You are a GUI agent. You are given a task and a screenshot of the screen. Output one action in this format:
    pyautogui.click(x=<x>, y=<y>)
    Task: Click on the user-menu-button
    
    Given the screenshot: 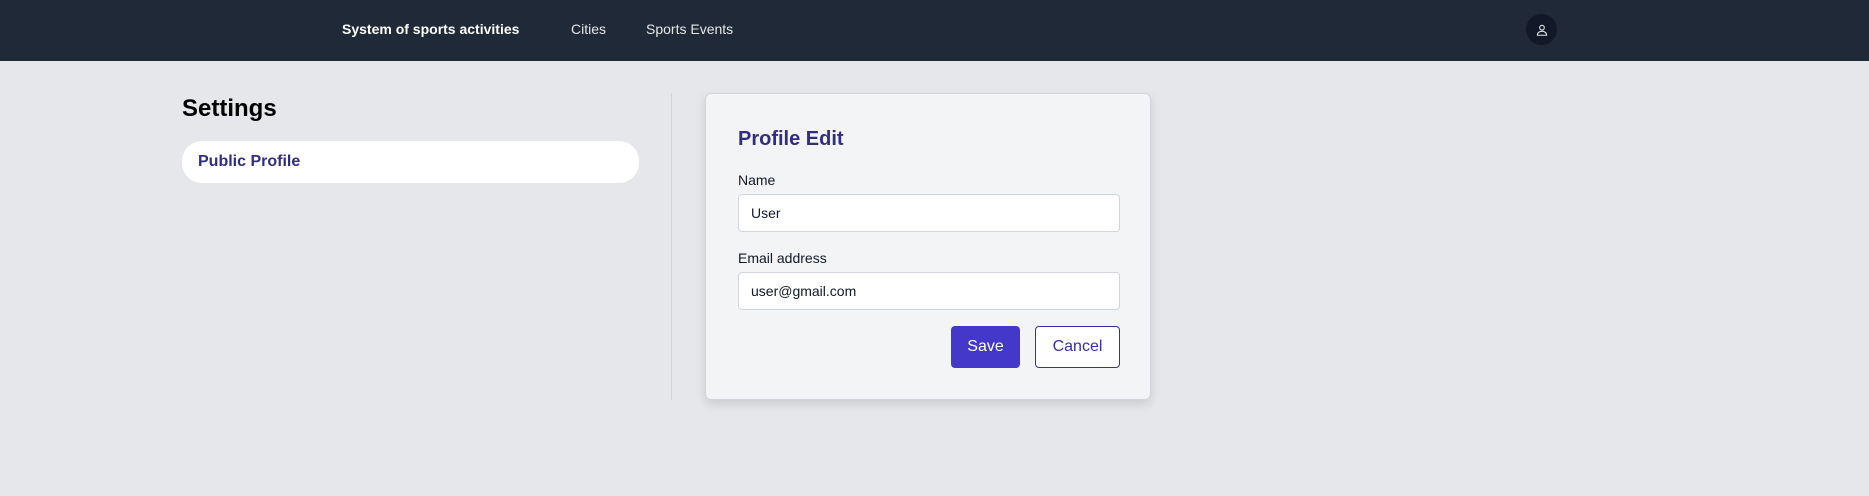 What is the action you would take?
    pyautogui.click(x=1541, y=29)
    